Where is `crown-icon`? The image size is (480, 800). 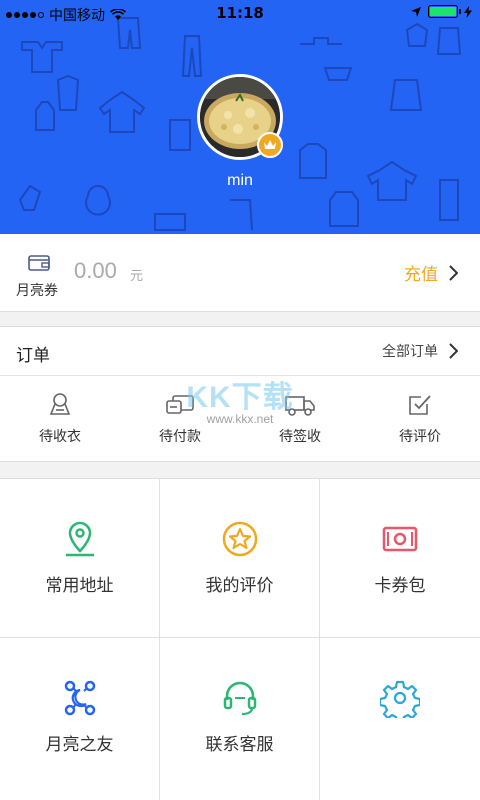 crown-icon is located at coordinates (270, 144).